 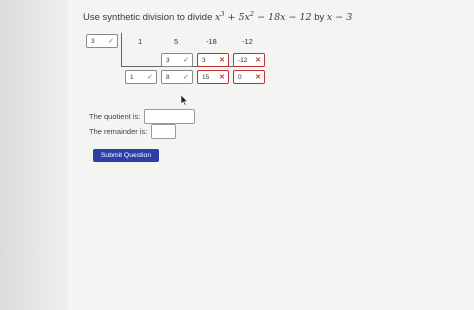 What do you see at coordinates (213, 77) in the screenshot?
I see `bottom-input-3: 15 ✕` at bounding box center [213, 77].